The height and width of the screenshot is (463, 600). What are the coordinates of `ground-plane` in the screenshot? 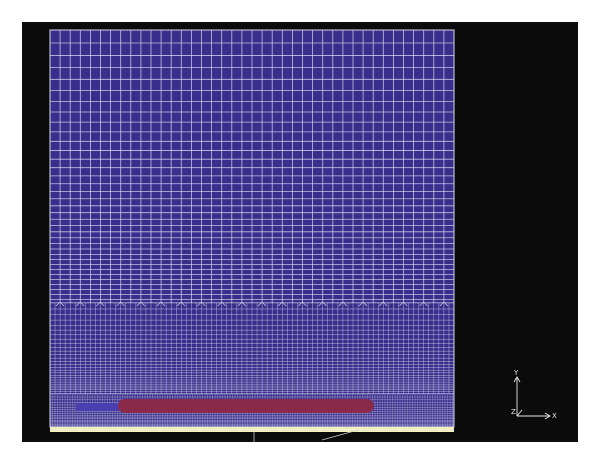 It's located at (252, 429).